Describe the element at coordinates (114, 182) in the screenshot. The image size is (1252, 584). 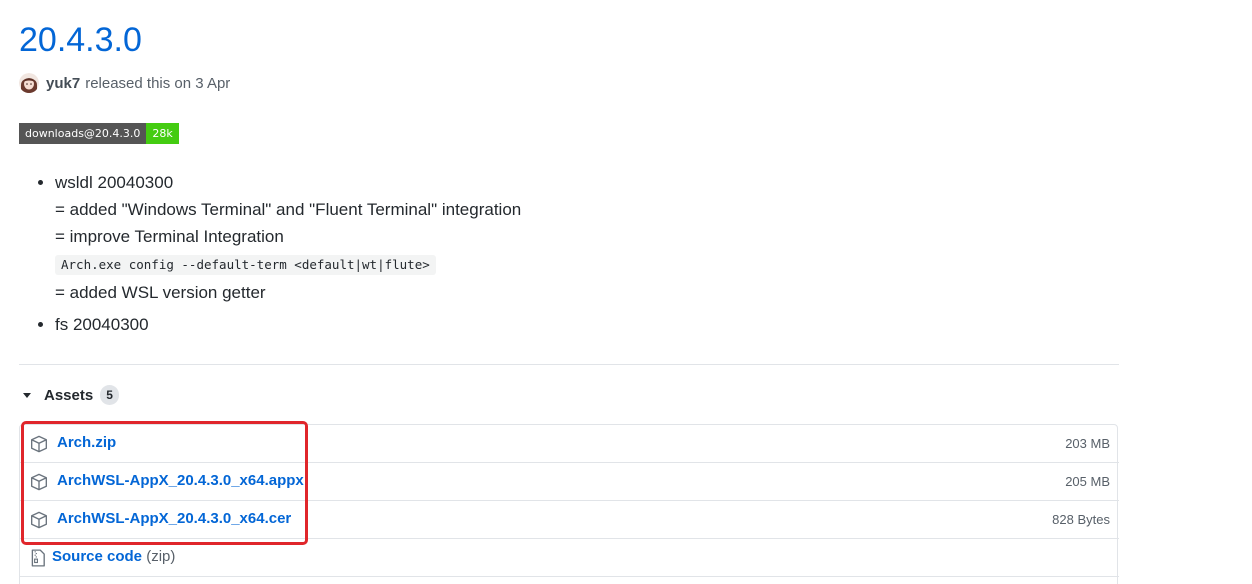
I see `note-heading: wsldl 20040300` at that location.